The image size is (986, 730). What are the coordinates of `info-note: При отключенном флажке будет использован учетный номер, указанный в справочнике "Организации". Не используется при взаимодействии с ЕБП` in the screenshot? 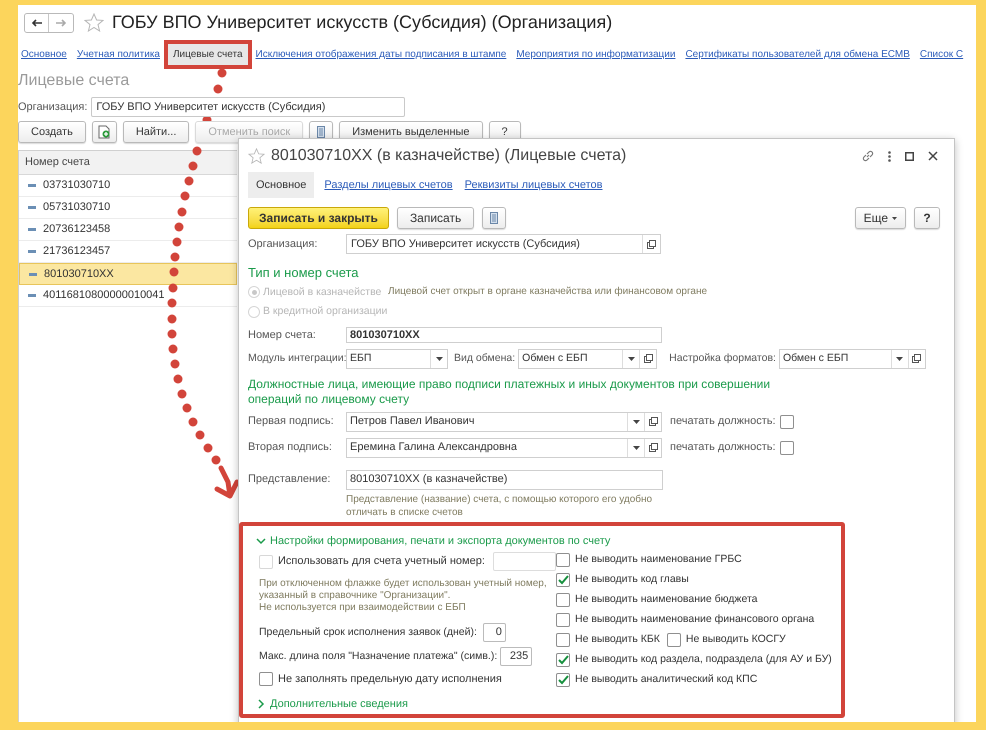 It's located at (403, 596).